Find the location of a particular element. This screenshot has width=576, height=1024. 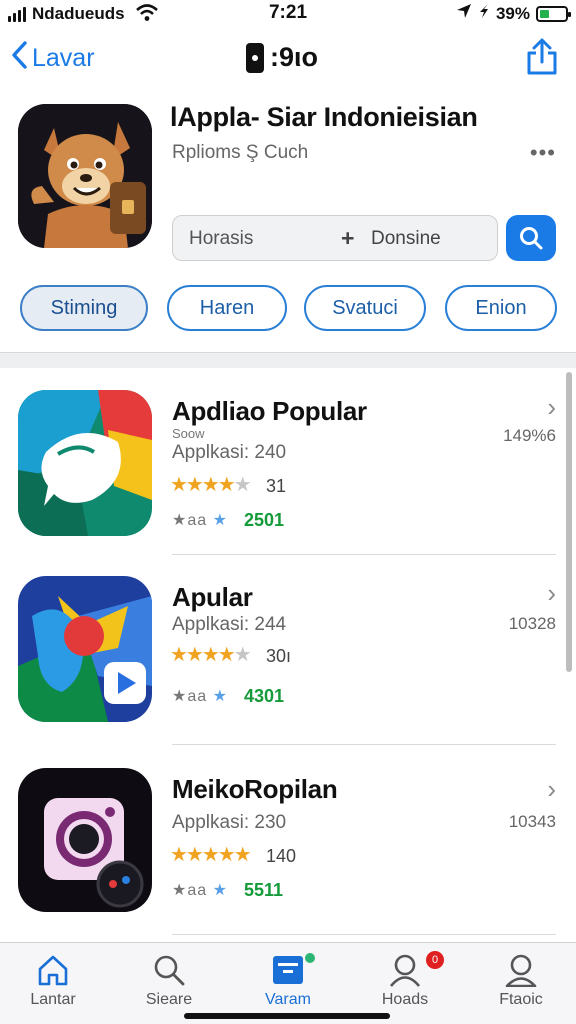

tab-search: Sieare is located at coordinates (169, 980).